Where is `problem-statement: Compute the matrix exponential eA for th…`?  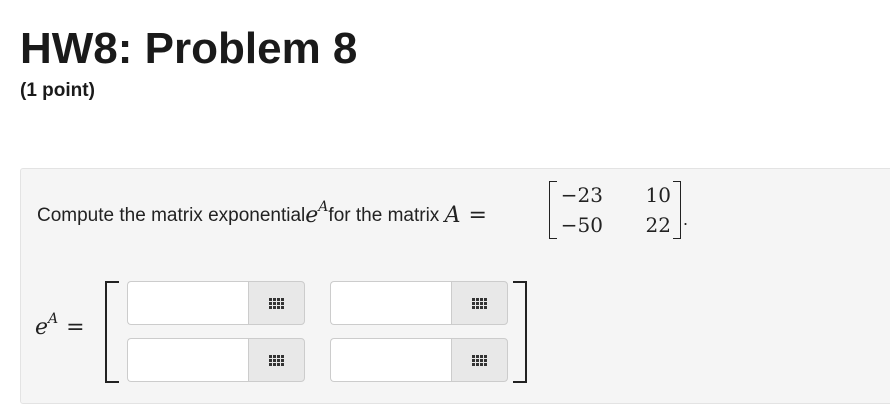
problem-statement: Compute the matrix exponential eA for th… is located at coordinates (266, 214).